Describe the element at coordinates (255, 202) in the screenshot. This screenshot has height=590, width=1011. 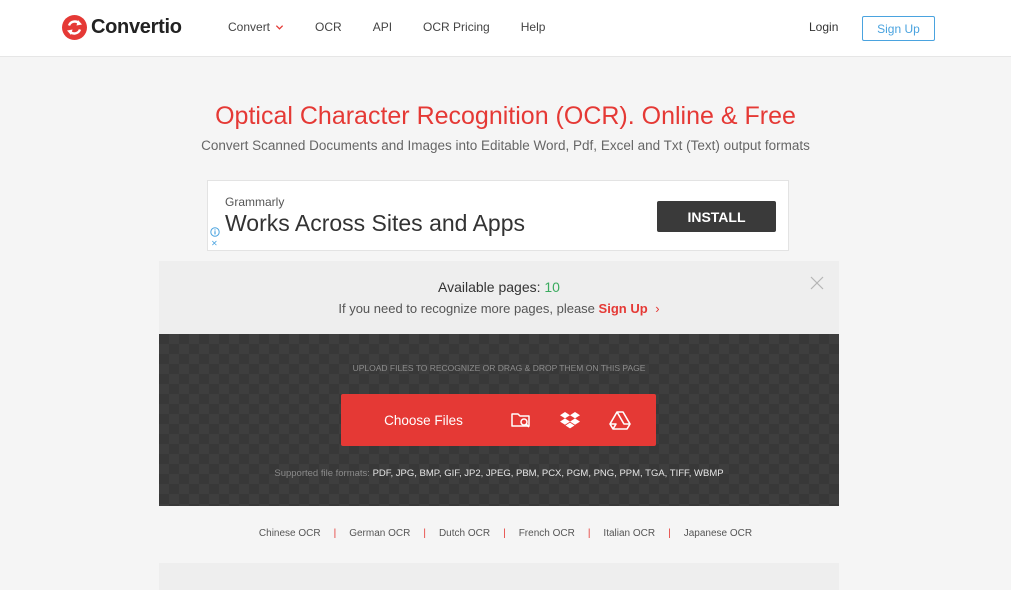
I see `ad-brand: Grammarly` at that location.